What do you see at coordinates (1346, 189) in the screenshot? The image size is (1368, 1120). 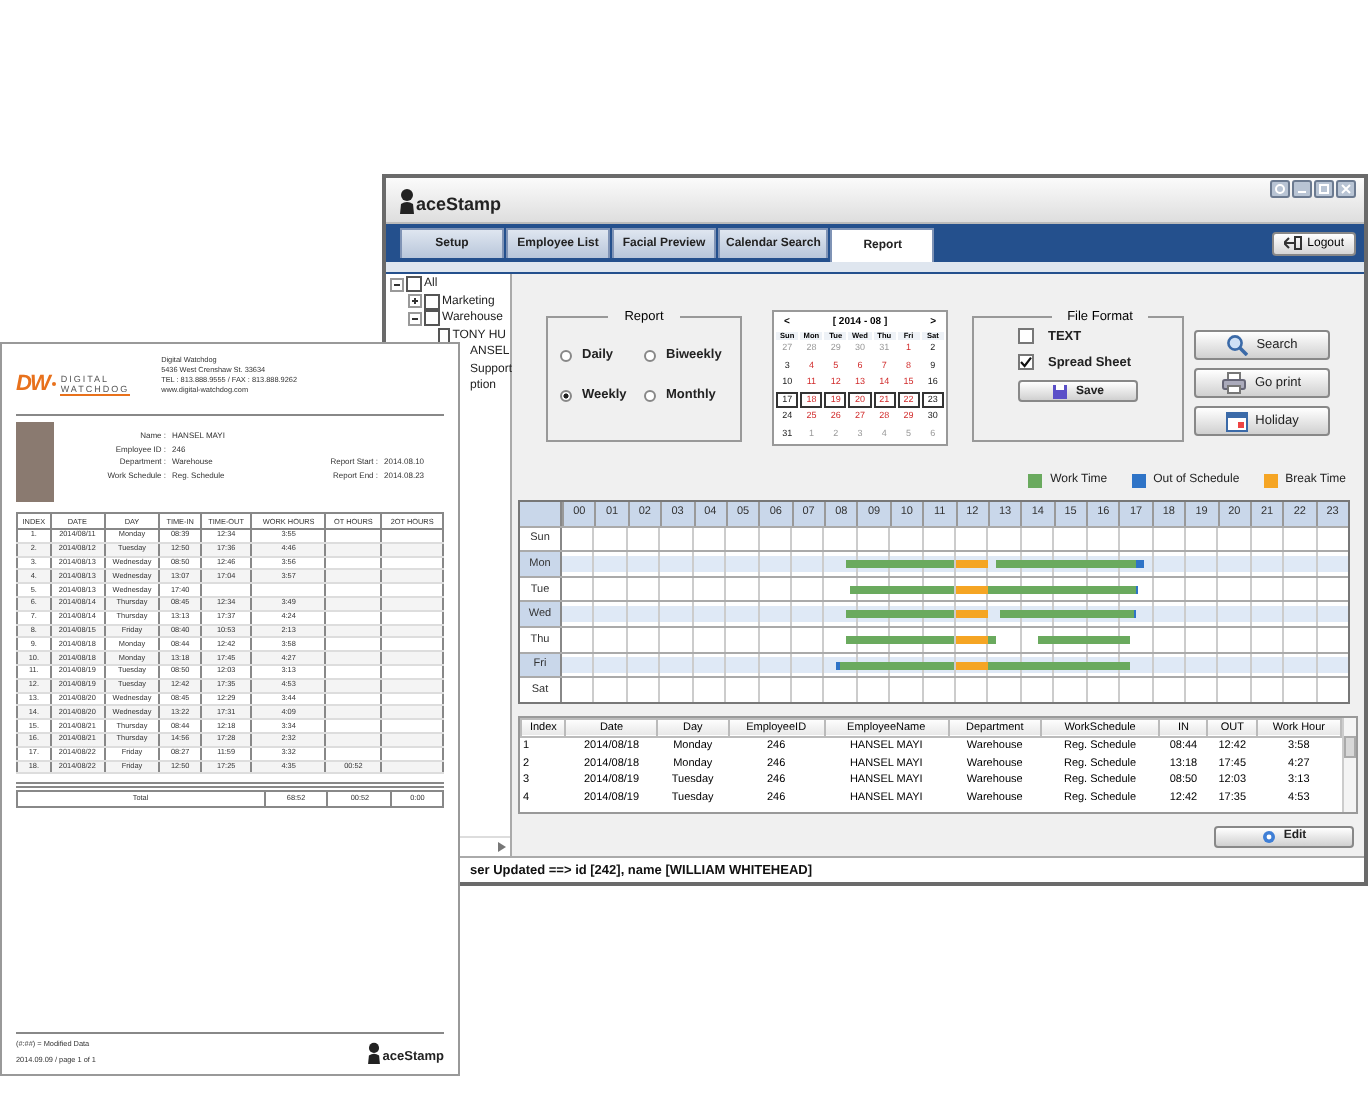 I see `close-icon` at bounding box center [1346, 189].